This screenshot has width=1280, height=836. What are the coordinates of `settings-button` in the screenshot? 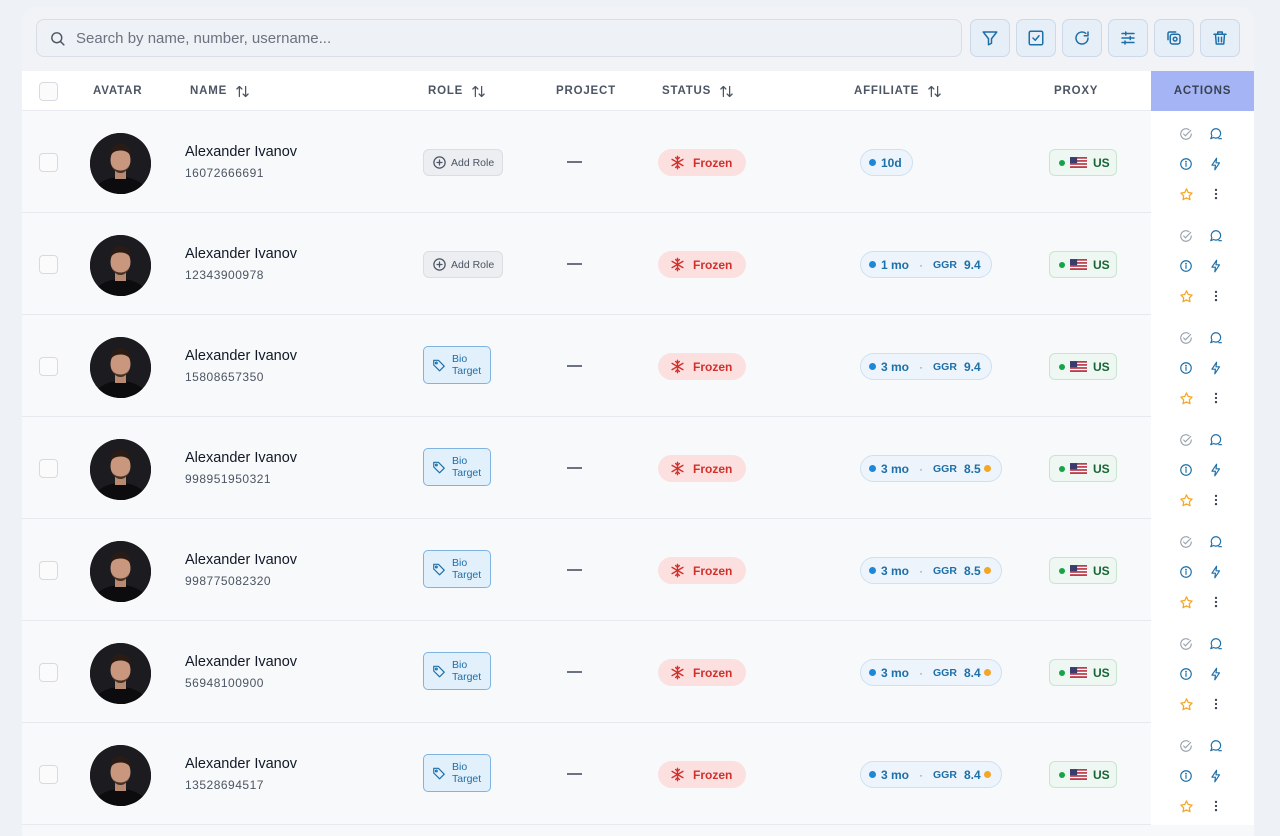 It's located at (1128, 38).